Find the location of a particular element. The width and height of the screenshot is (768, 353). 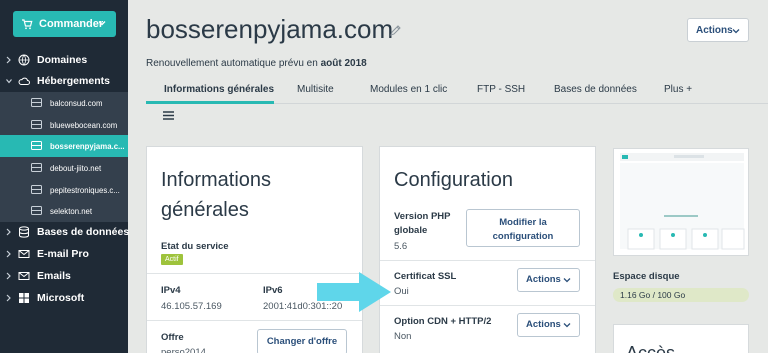

hosting-item-label: balconsud.com is located at coordinates (76, 103).